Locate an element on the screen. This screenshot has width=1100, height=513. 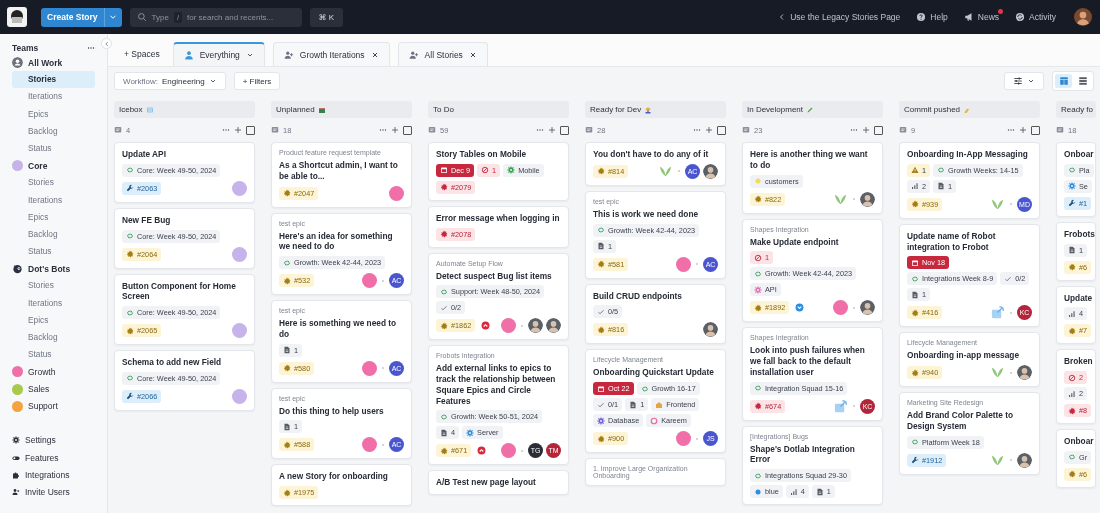
view-button is located at coordinates (1063, 81).